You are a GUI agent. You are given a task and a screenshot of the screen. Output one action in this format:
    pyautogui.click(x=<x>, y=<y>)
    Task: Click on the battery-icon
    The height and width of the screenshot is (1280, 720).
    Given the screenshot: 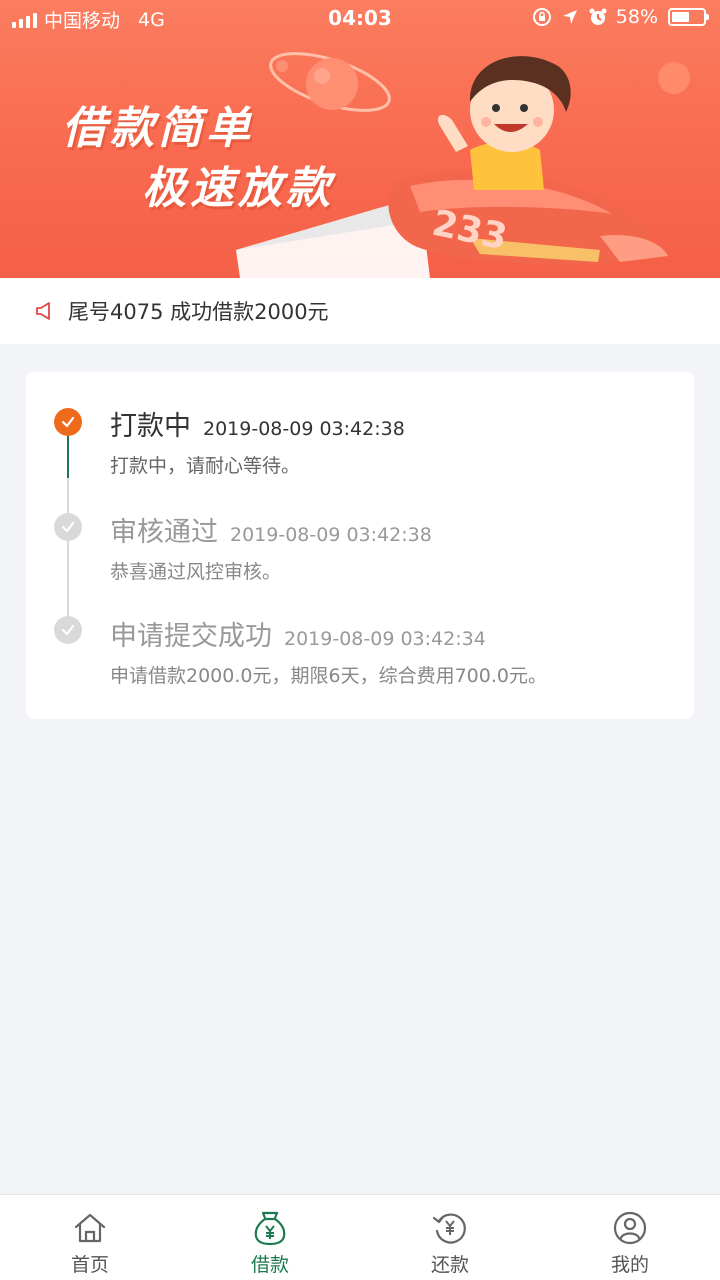 What is the action you would take?
    pyautogui.click(x=688, y=17)
    